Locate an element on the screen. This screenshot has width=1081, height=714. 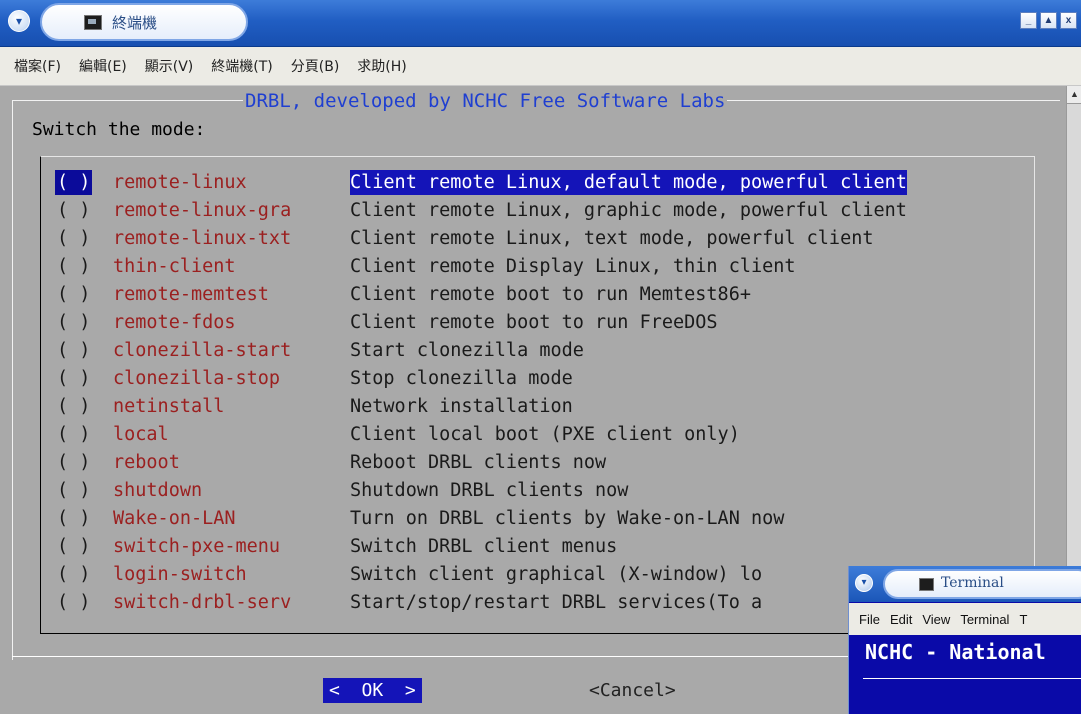
option-description: Start clonezilla mode is located at coordinates (467, 350).